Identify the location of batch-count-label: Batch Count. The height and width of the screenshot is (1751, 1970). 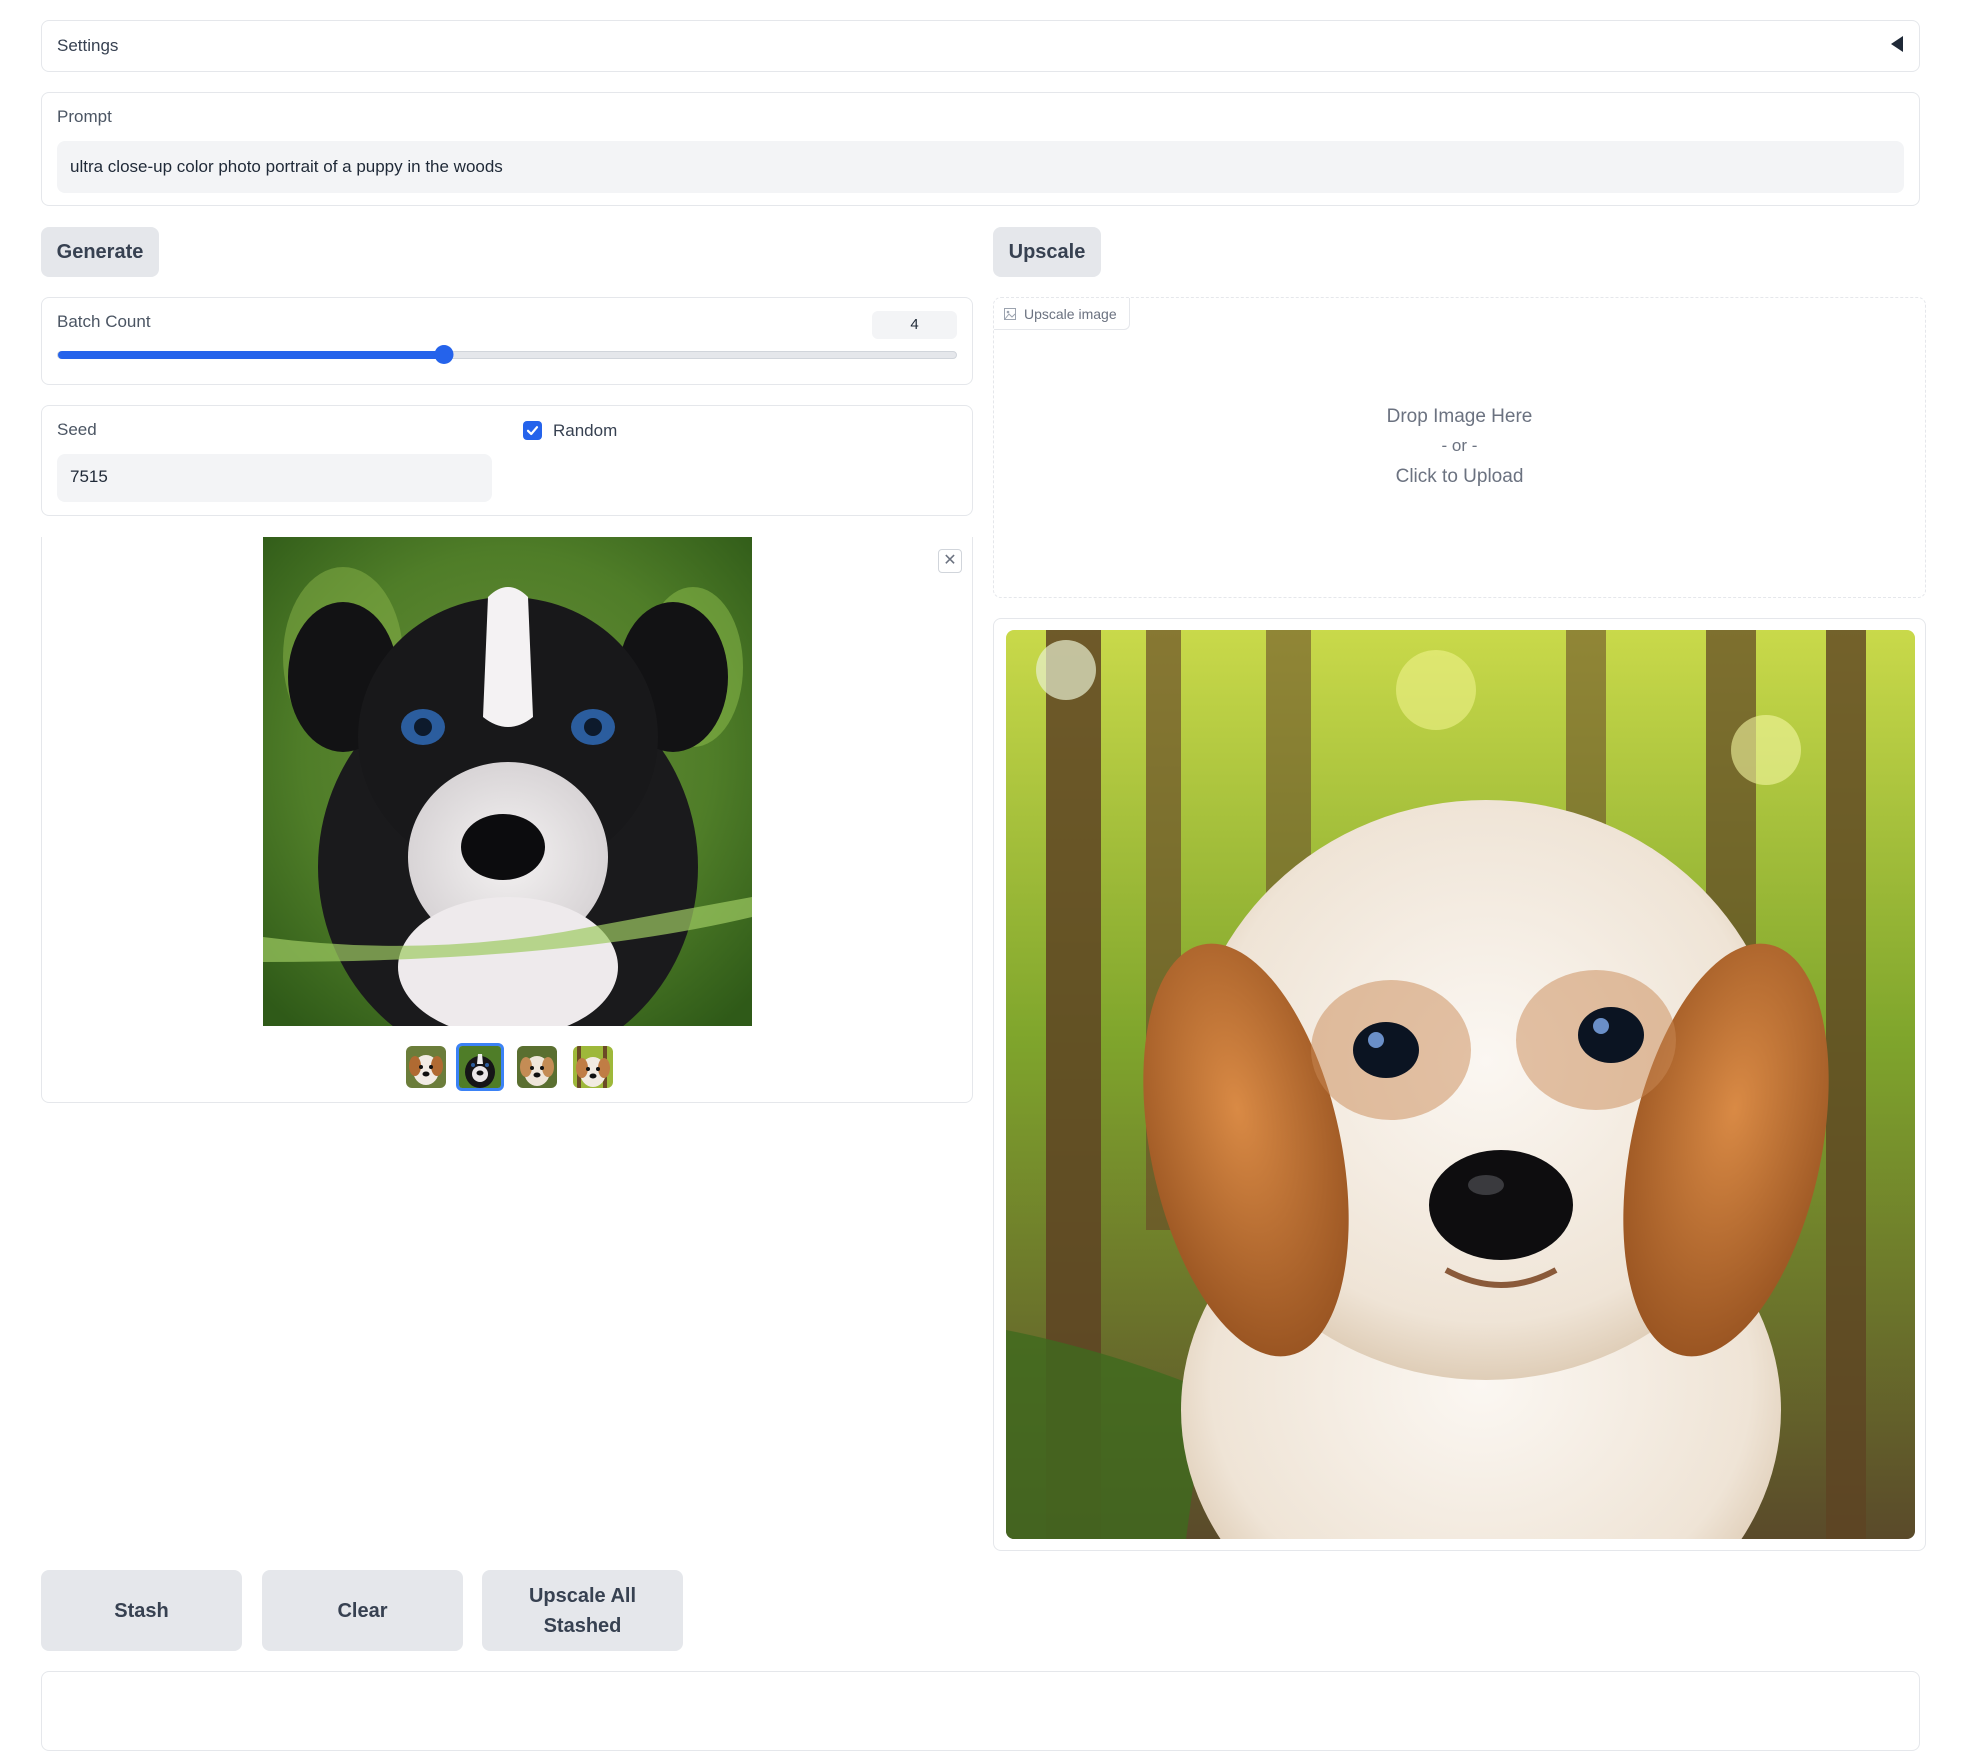
(104, 321).